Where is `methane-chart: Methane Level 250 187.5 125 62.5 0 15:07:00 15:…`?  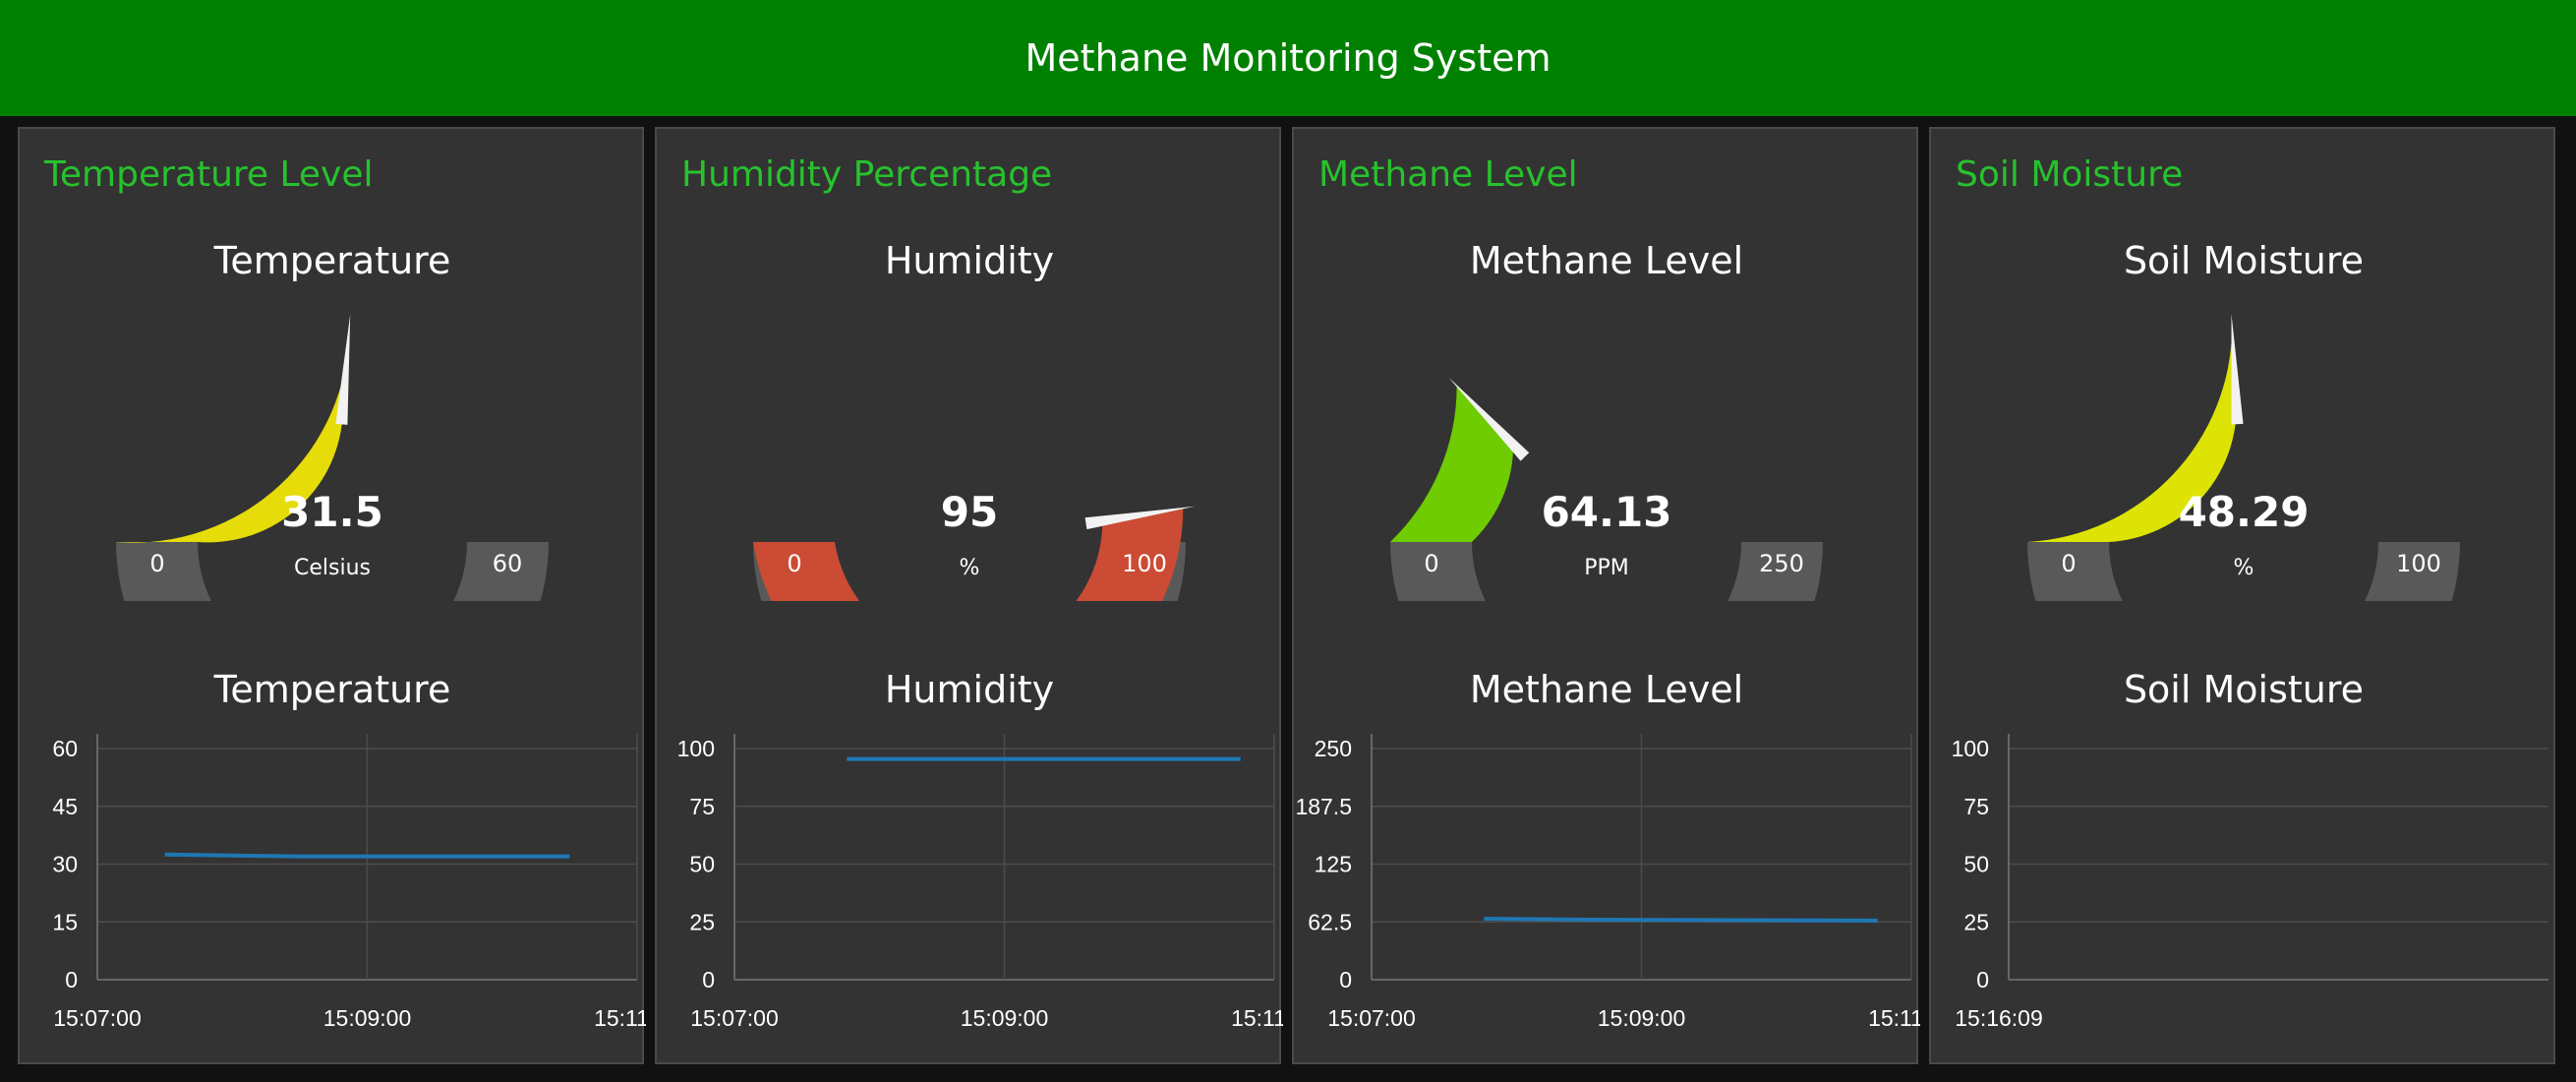
methane-chart: Methane Level 250 187.5 125 62.5 0 15:07:00 15:… is located at coordinates (1607, 849).